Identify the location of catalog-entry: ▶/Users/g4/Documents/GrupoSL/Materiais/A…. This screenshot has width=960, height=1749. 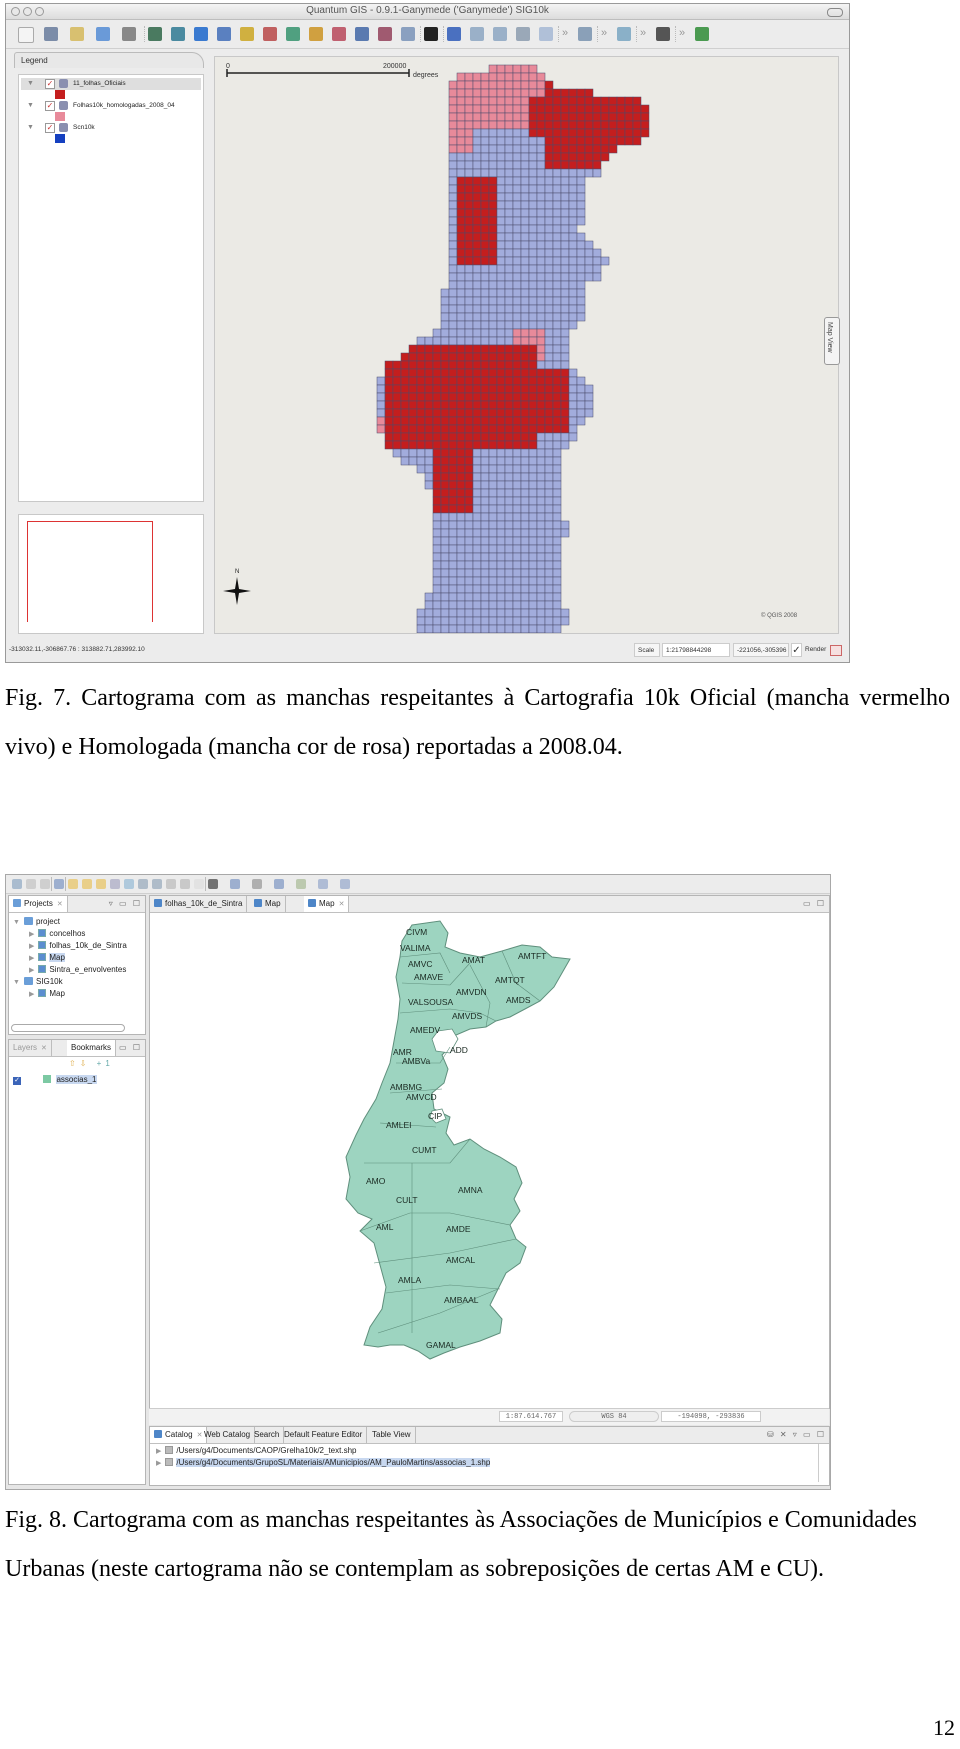
(323, 1463).